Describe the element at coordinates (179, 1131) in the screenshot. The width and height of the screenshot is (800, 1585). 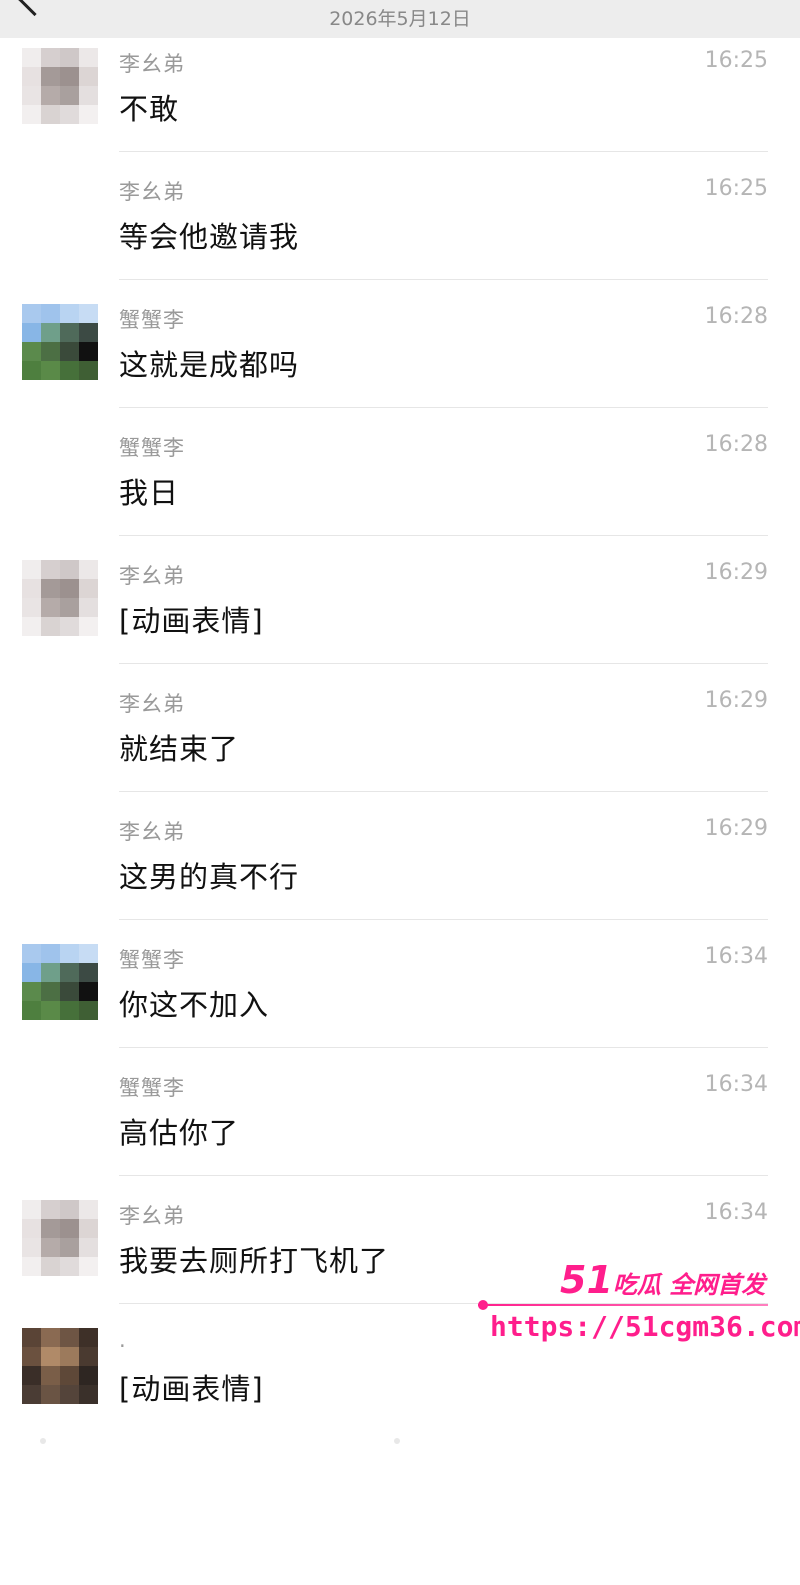
I see `message-text: 高估你了` at that location.